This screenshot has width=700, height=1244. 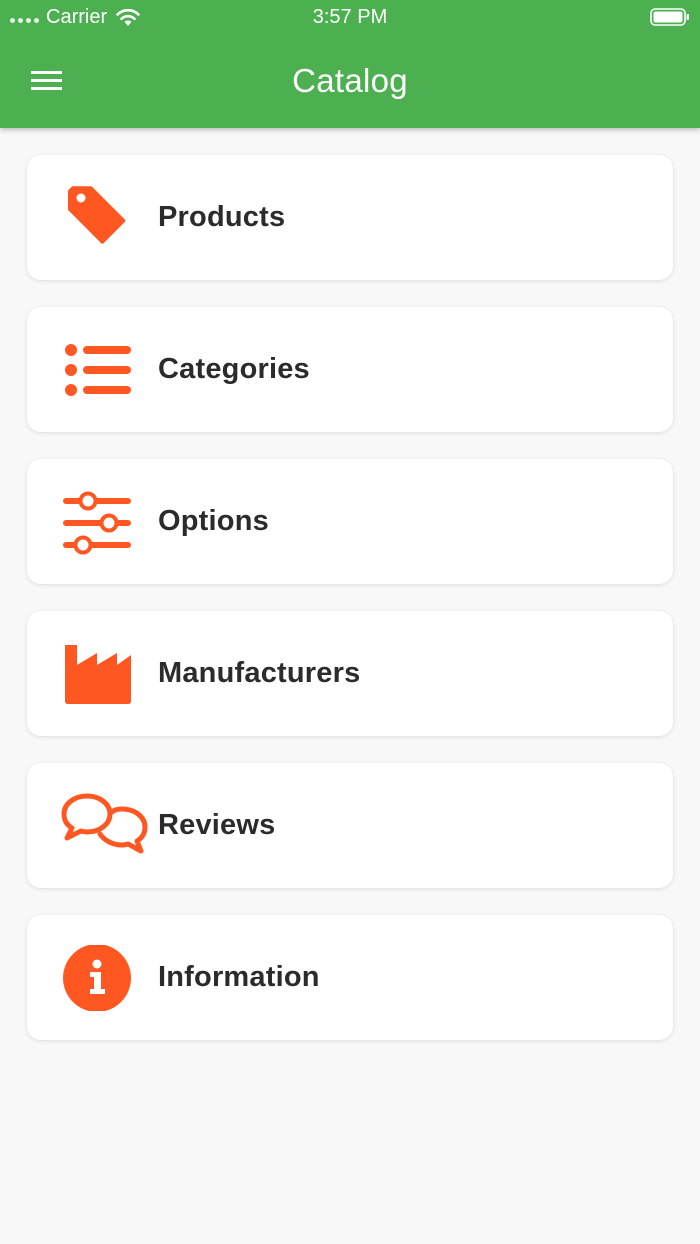 I want to click on menu-item-reviews: Reviews, so click(x=350, y=825).